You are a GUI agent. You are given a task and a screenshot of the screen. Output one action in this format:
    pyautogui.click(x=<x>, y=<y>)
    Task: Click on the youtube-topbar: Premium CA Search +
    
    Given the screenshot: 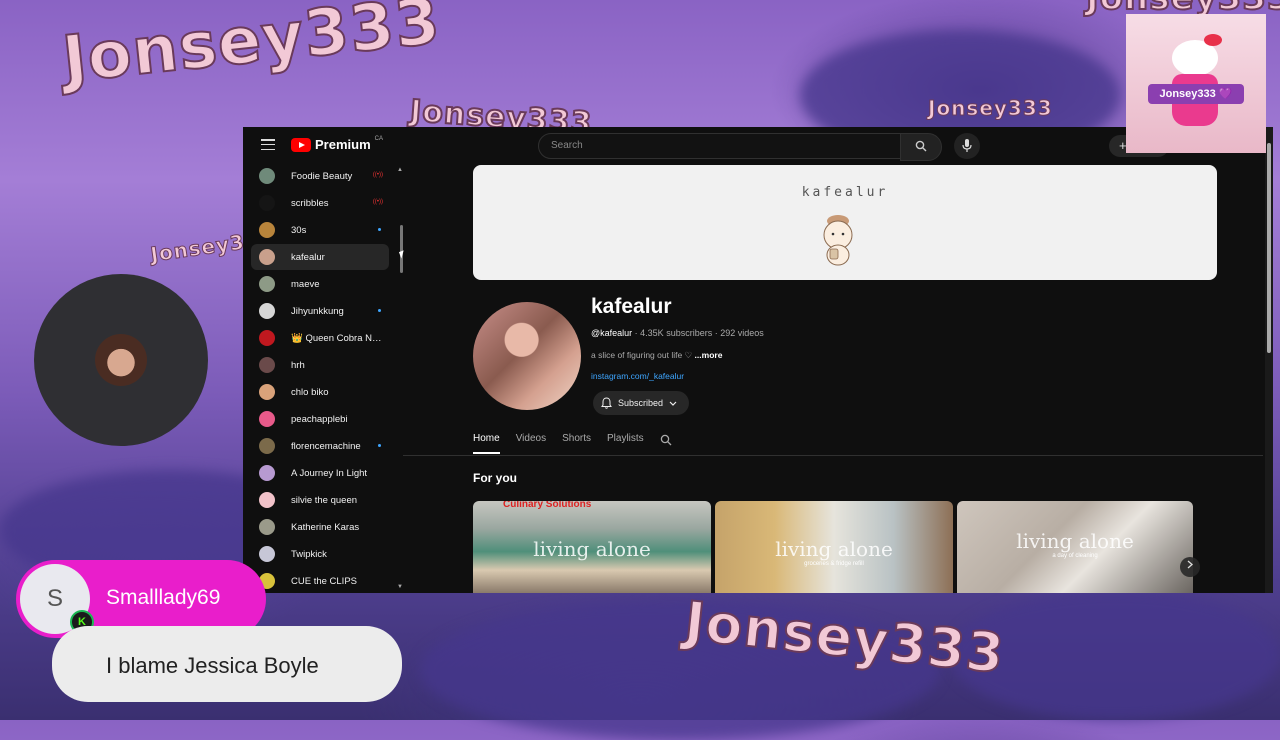 What is the action you would take?
    pyautogui.click(x=758, y=146)
    